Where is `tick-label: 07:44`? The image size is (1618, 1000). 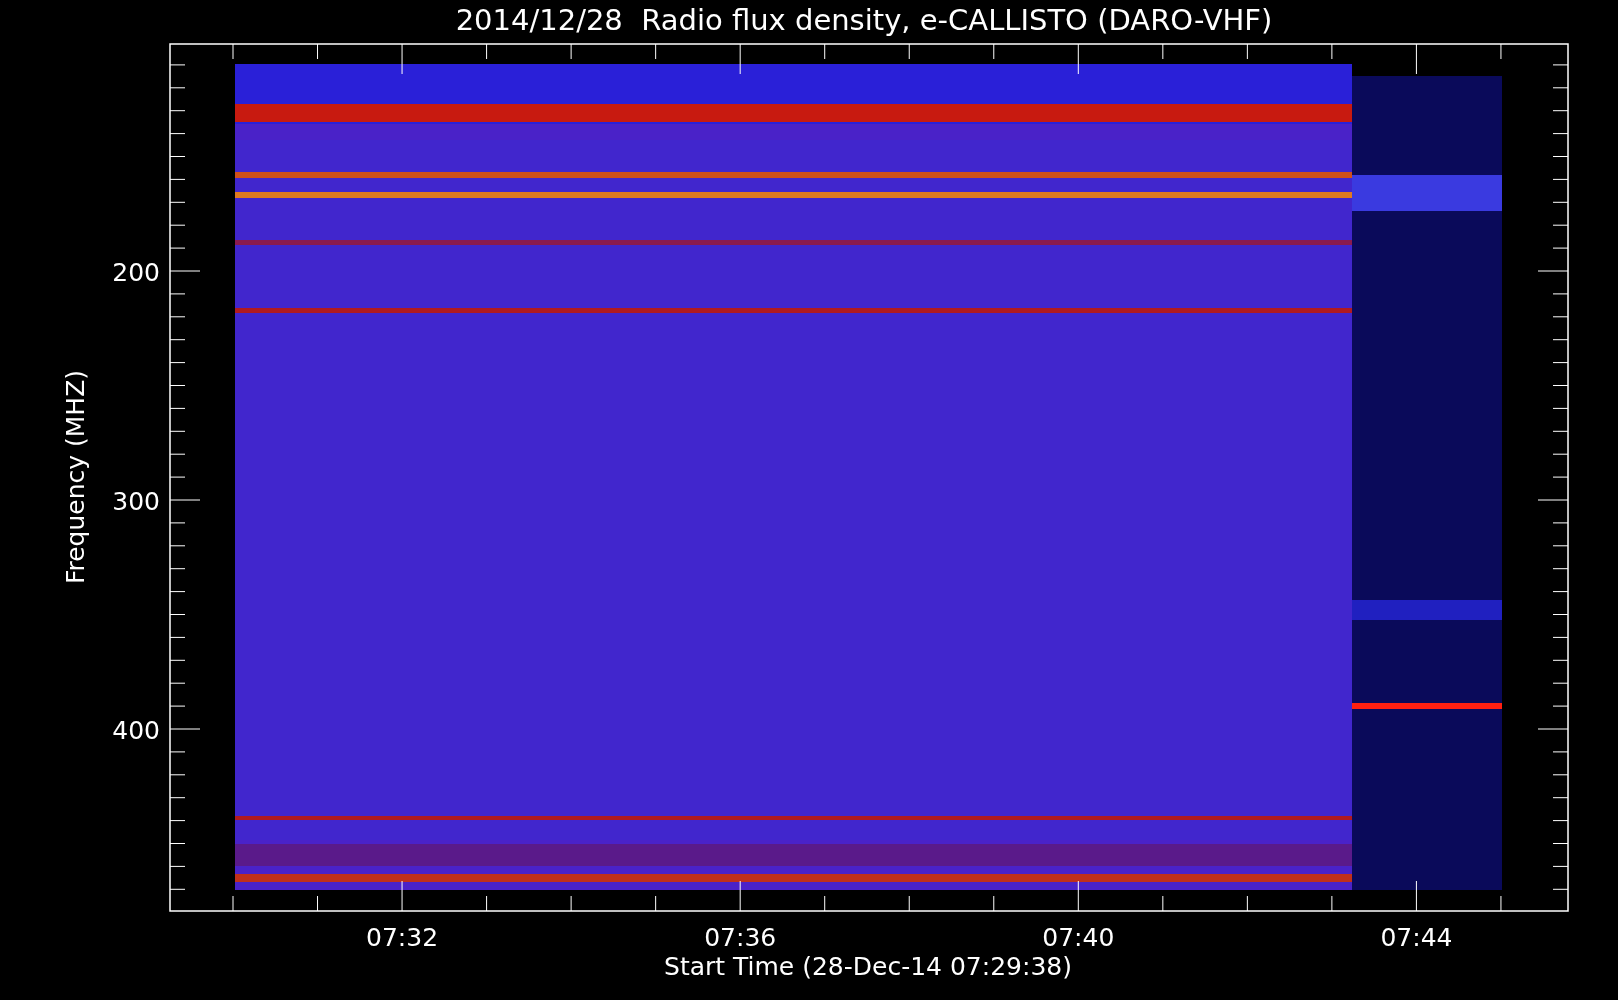 tick-label: 07:44 is located at coordinates (1416, 937).